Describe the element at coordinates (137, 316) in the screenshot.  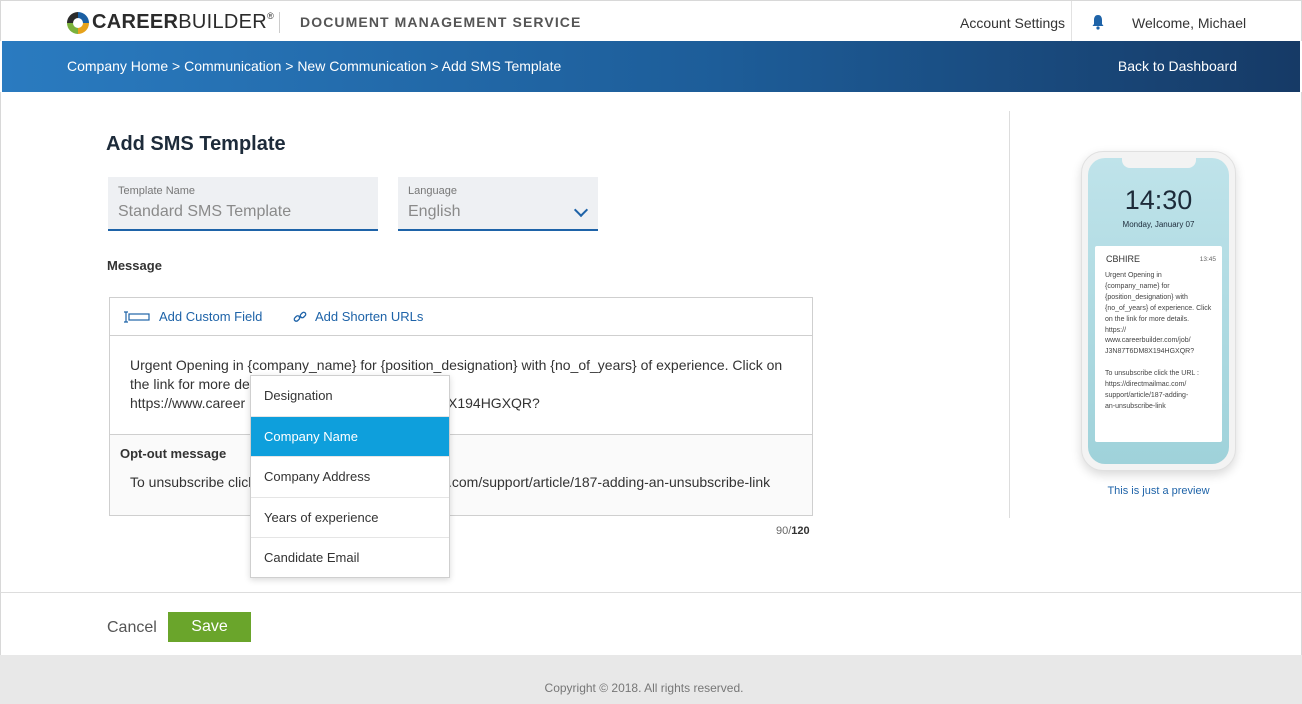
I see `custom-field-icon` at that location.